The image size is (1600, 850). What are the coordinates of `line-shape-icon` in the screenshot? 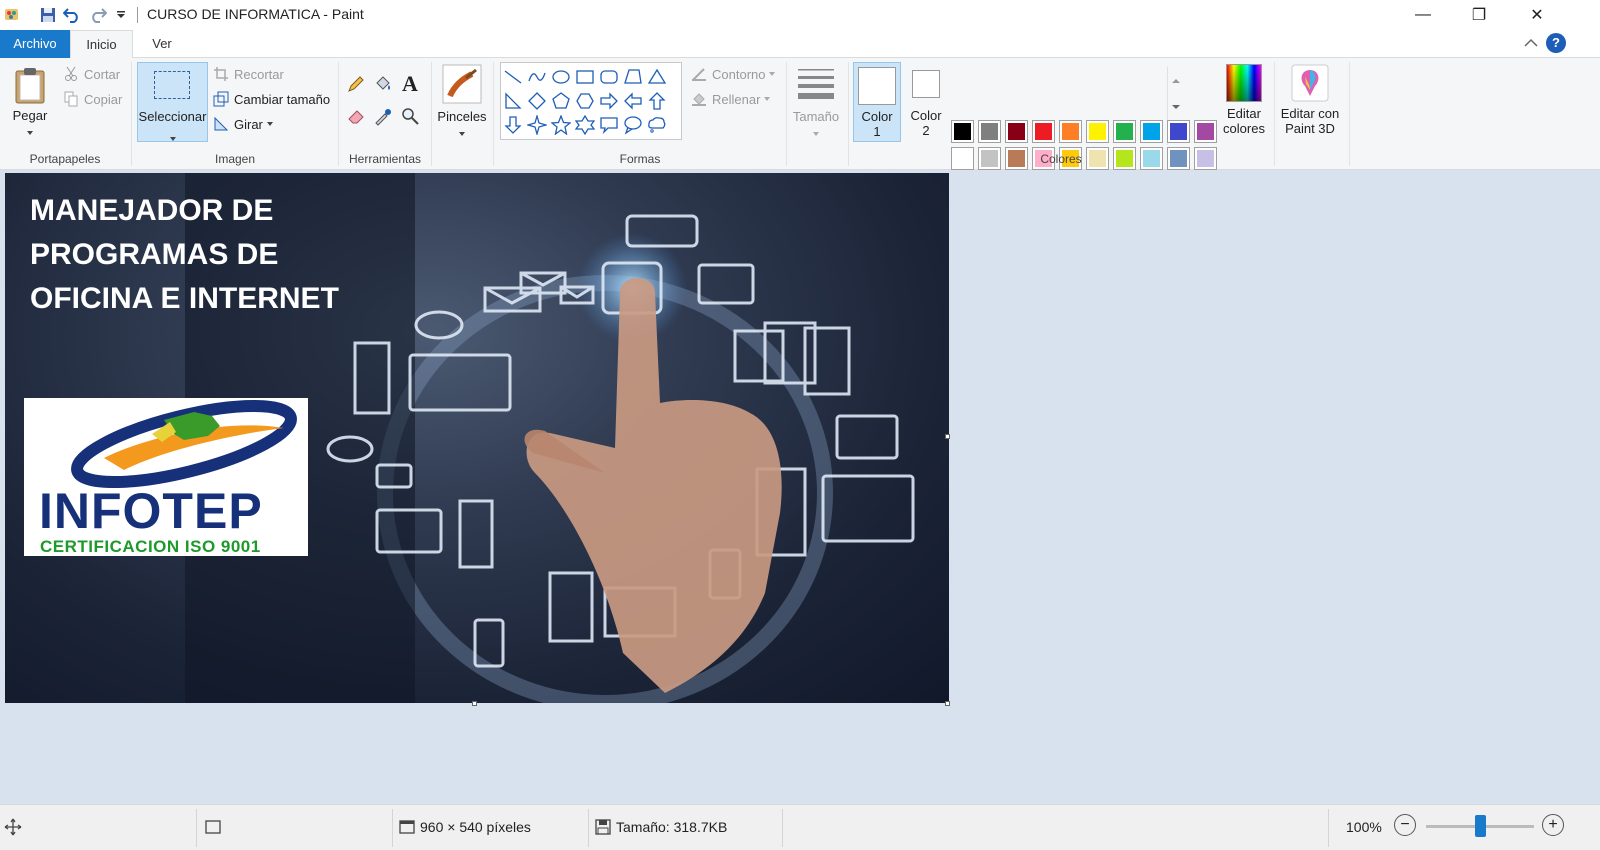 It's located at (513, 77).